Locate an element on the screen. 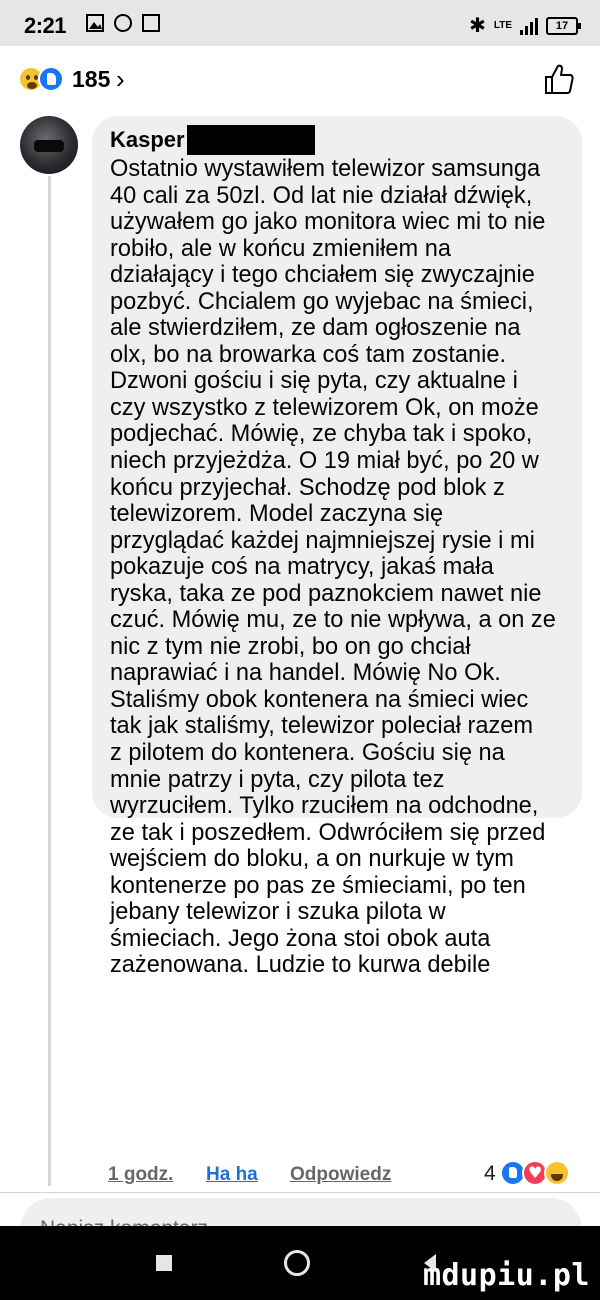 The width and height of the screenshot is (600, 1300). comment-line: naprawiać i na handel. Mówię No Ok. is located at coordinates (305, 673).